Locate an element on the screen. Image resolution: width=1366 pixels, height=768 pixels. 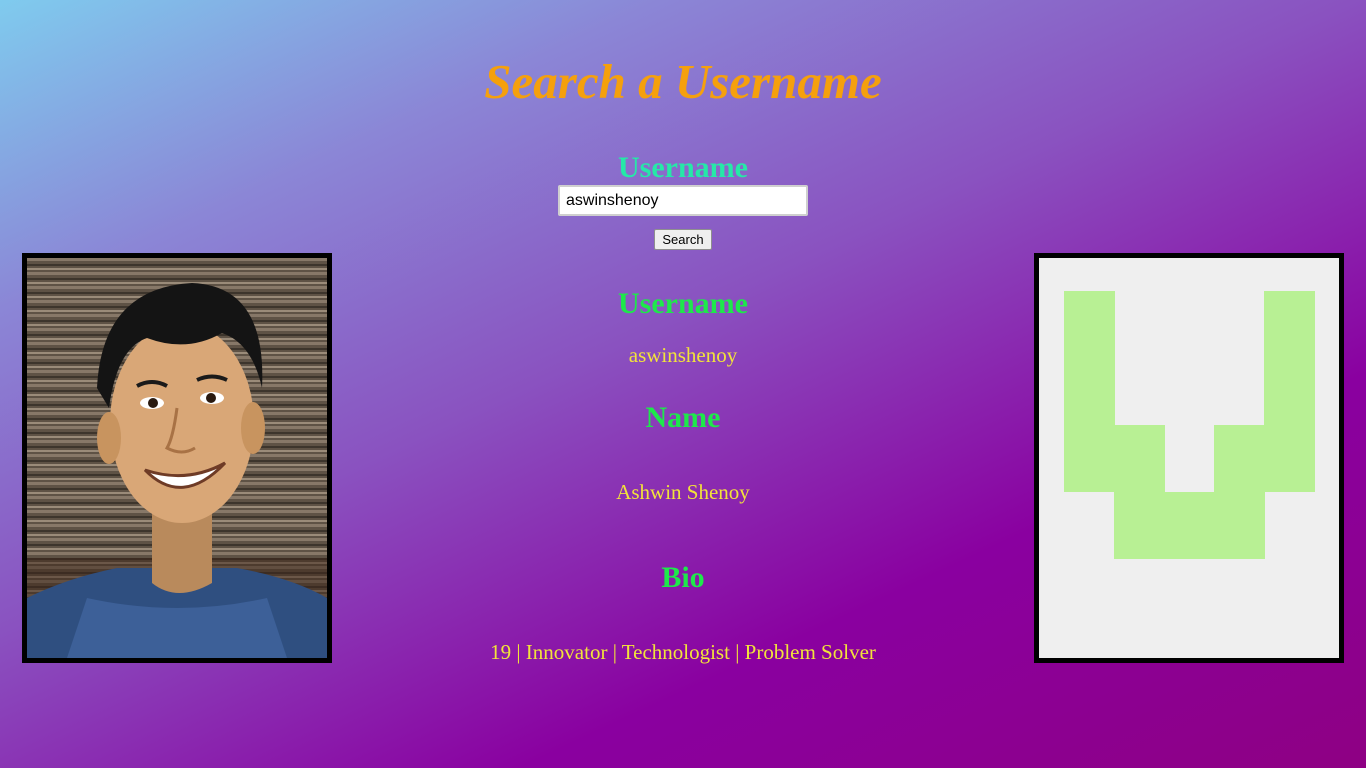
user-photo-avatar-icon is located at coordinates (177, 458).